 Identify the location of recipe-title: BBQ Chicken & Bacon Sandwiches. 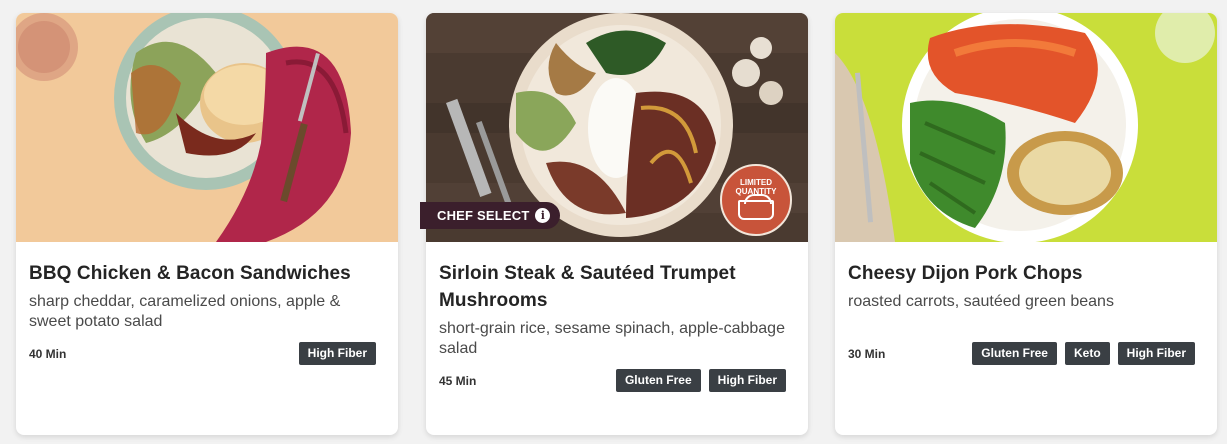
(207, 273).